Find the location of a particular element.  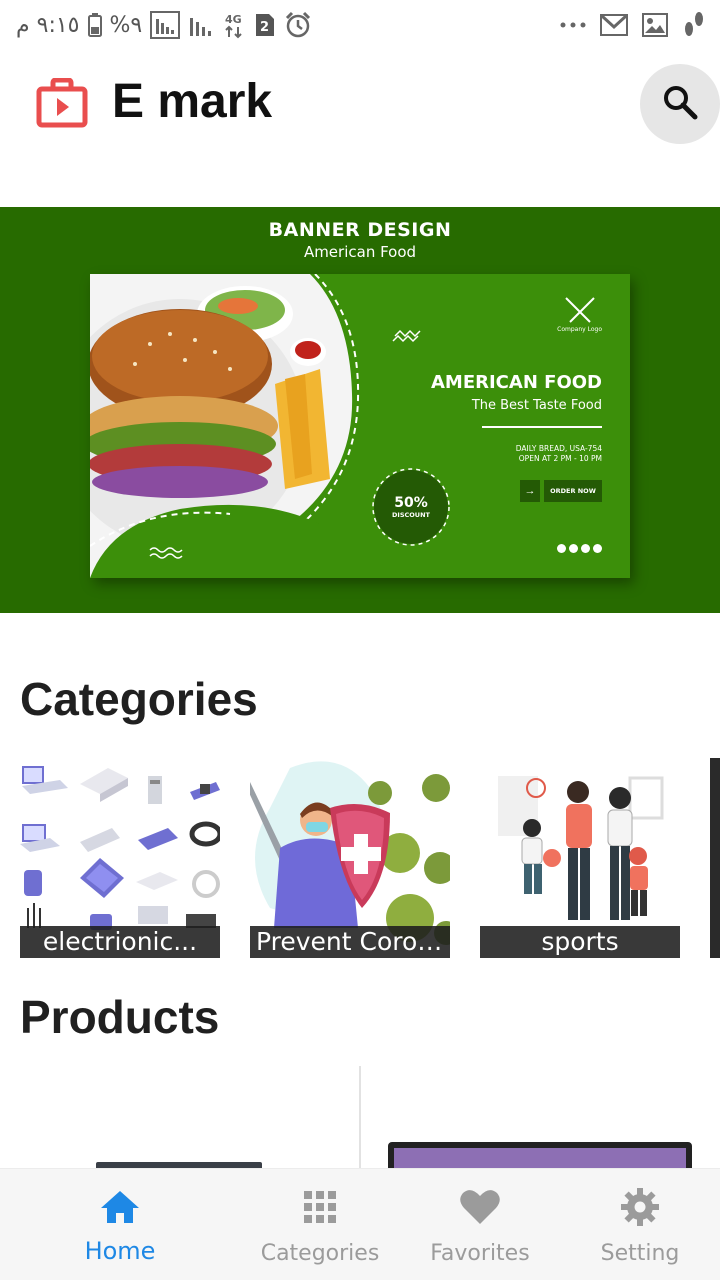

banner-subtitle: American Food is located at coordinates (360, 252).